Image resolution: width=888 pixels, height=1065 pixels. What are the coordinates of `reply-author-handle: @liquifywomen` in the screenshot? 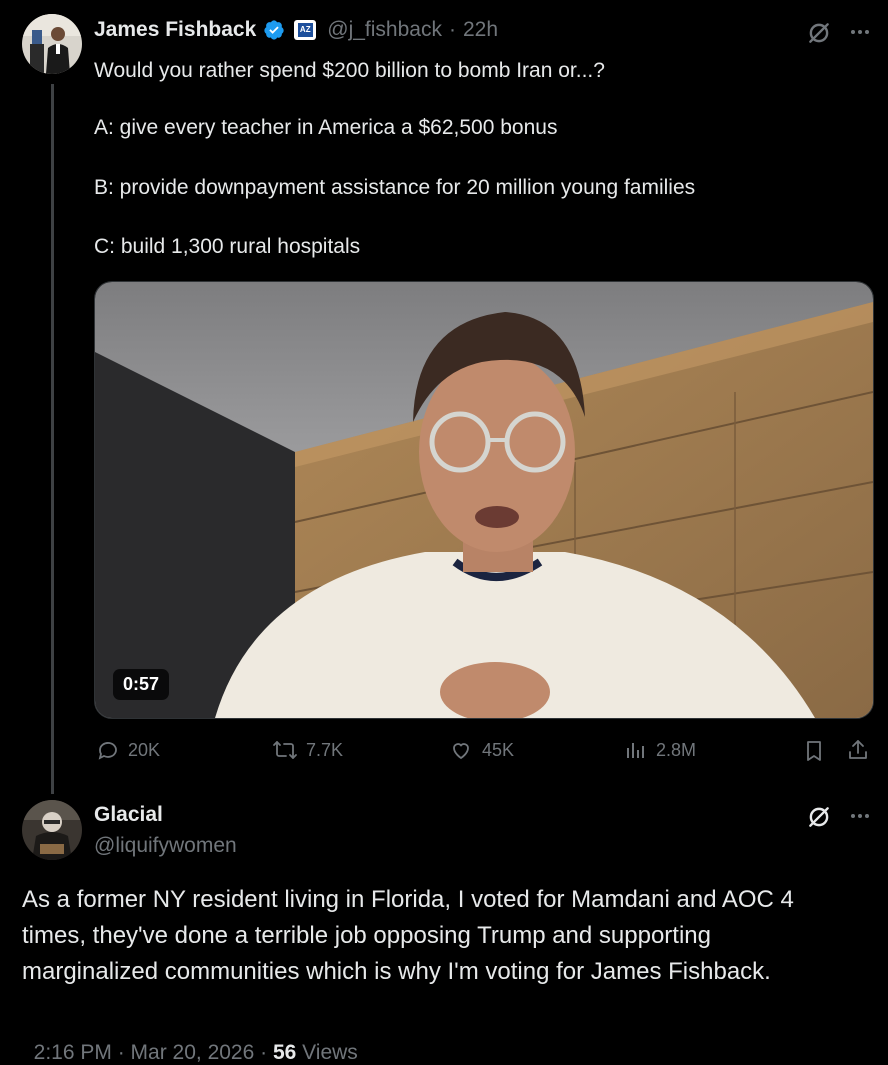 It's located at (165, 846).